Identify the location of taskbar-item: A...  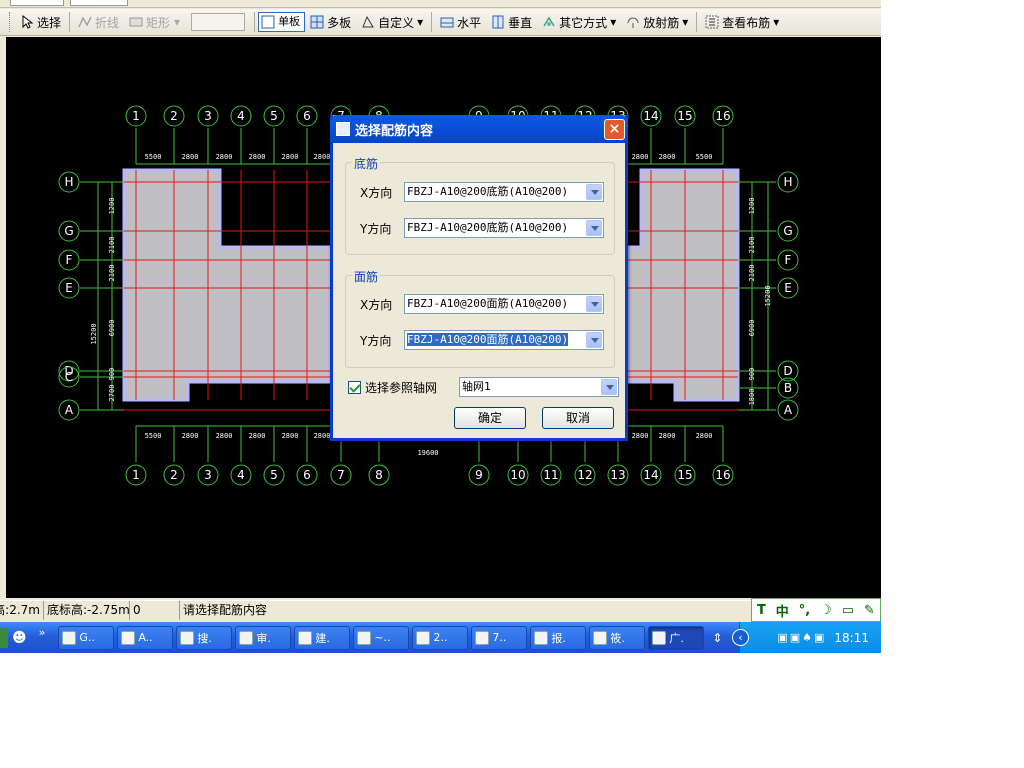
(145, 637).